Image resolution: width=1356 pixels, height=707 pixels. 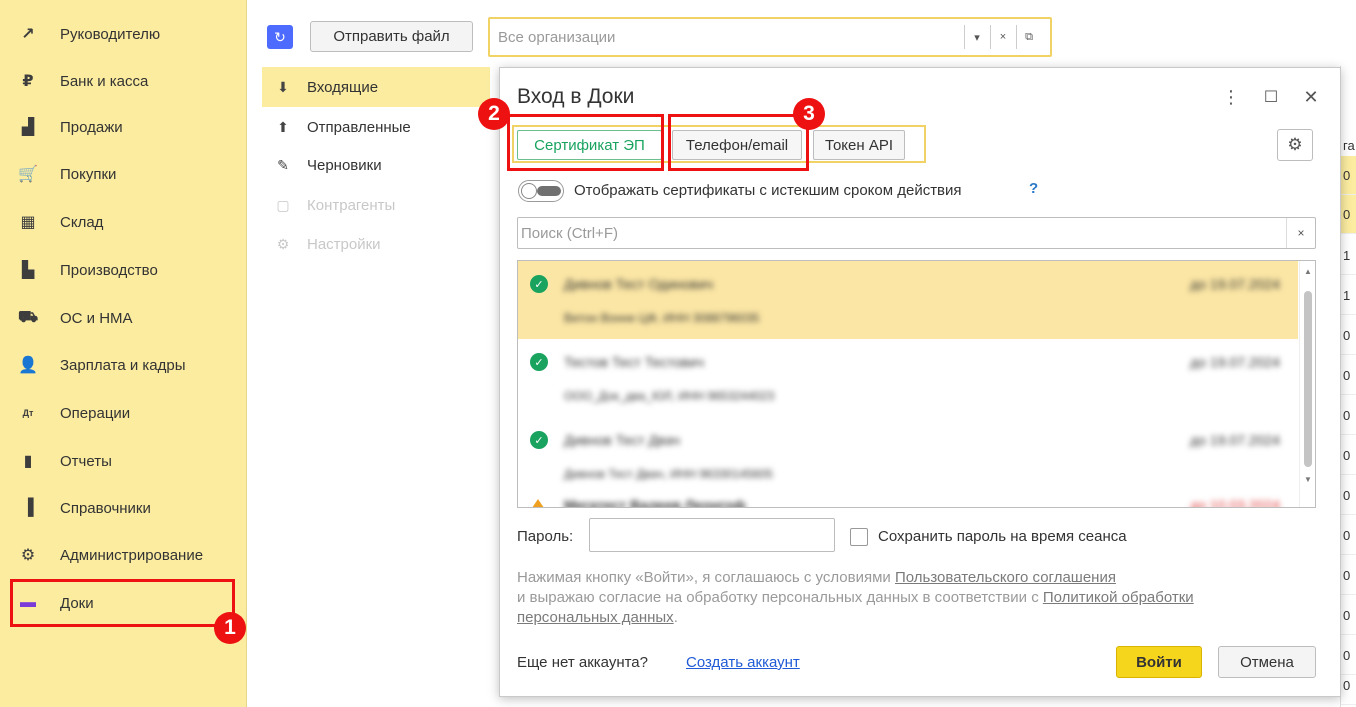 I want to click on sidebar-item-warehouse: ▦ Склад, so click(x=123, y=222).